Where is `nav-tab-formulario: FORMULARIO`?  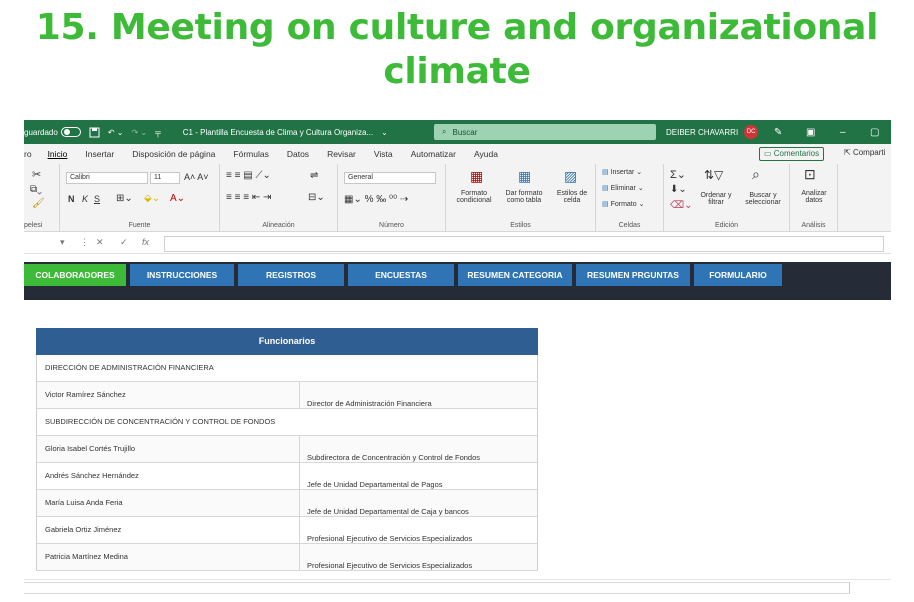
nav-tab-formulario: FORMULARIO is located at coordinates (738, 275).